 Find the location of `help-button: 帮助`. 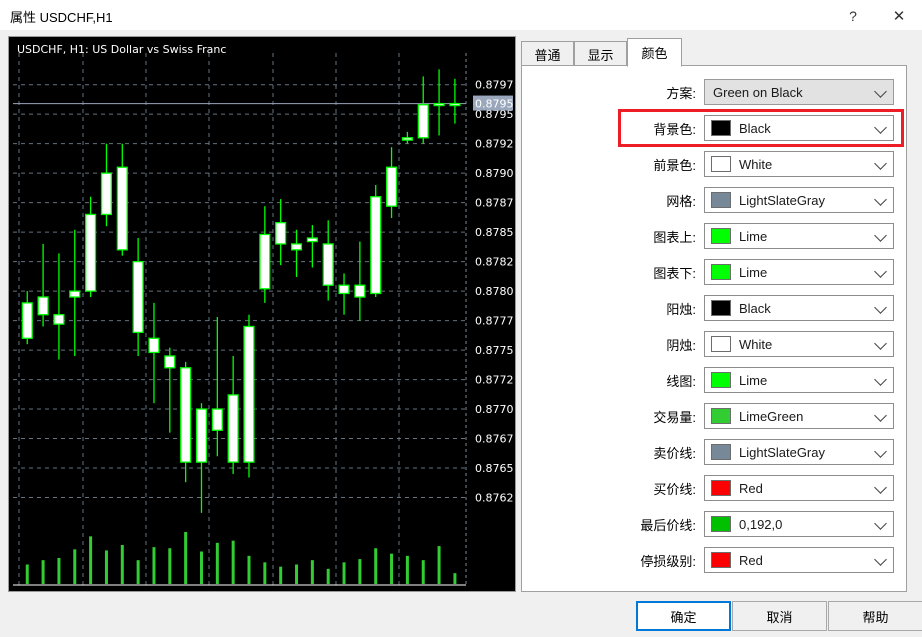

help-button: 帮助 is located at coordinates (875, 616).